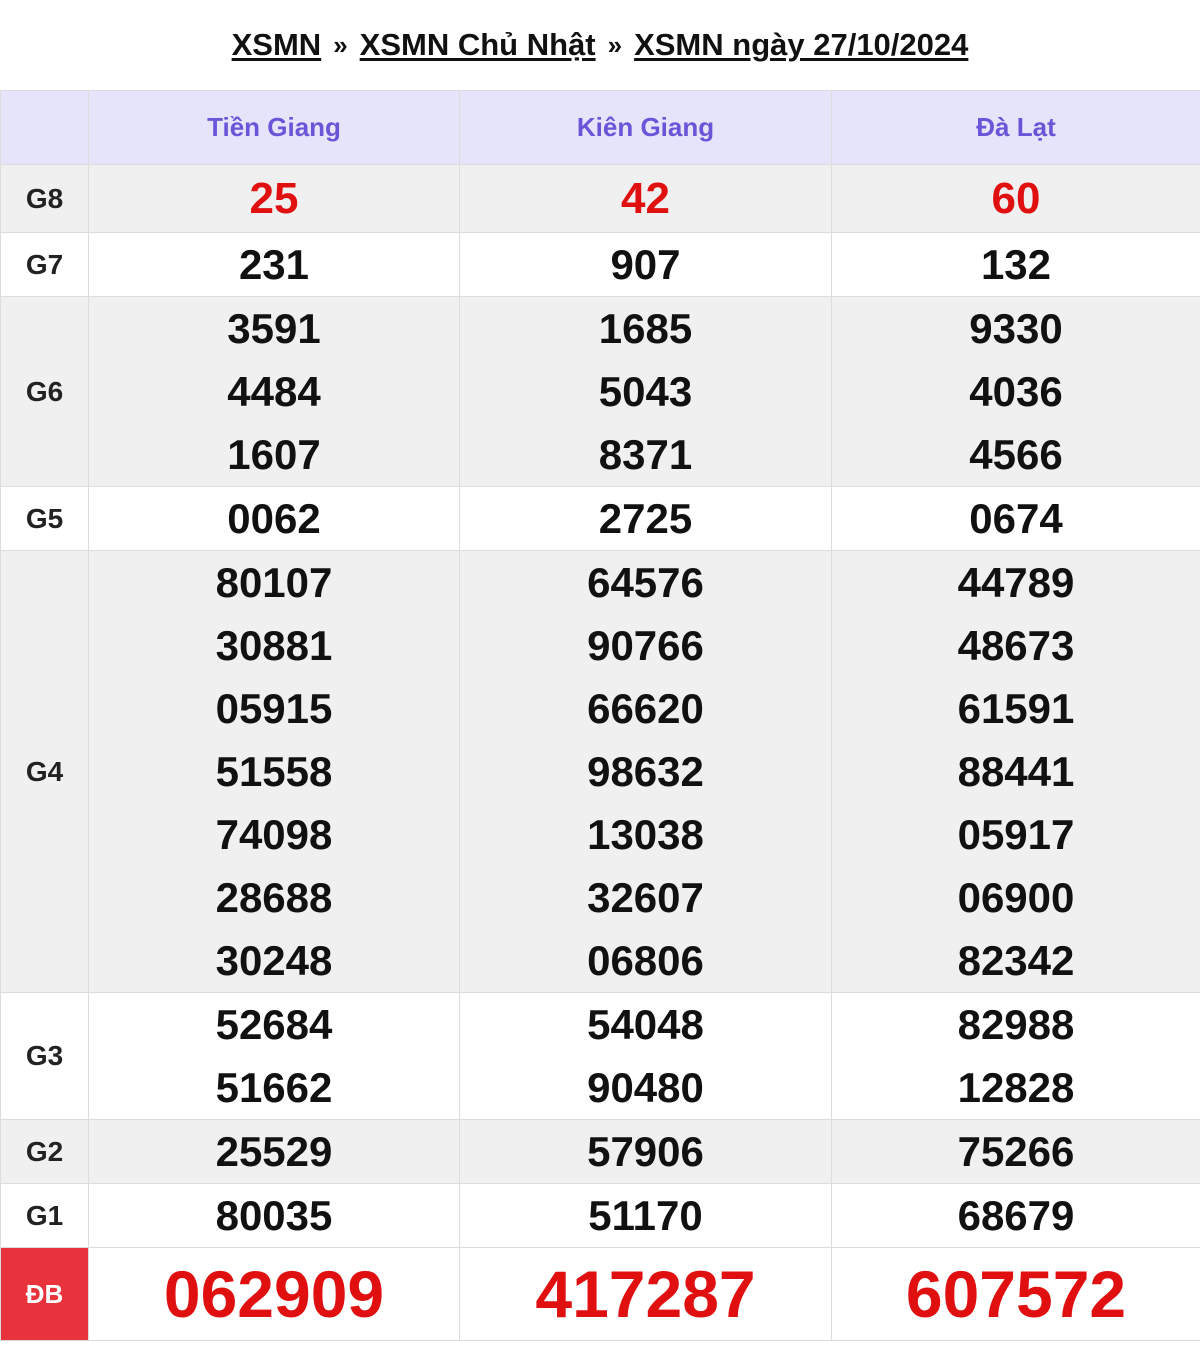 Image resolution: width=1200 pixels, height=1354 pixels. I want to click on result-cell: 82988 12828, so click(1015, 1056).